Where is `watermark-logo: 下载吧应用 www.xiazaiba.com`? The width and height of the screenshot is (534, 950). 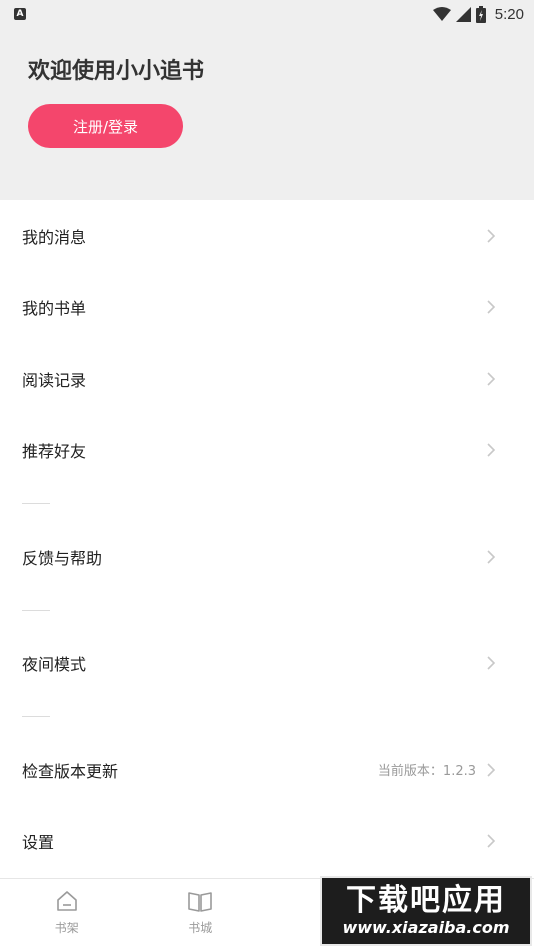 watermark-logo: 下载吧应用 www.xiazaiba.com is located at coordinates (426, 911).